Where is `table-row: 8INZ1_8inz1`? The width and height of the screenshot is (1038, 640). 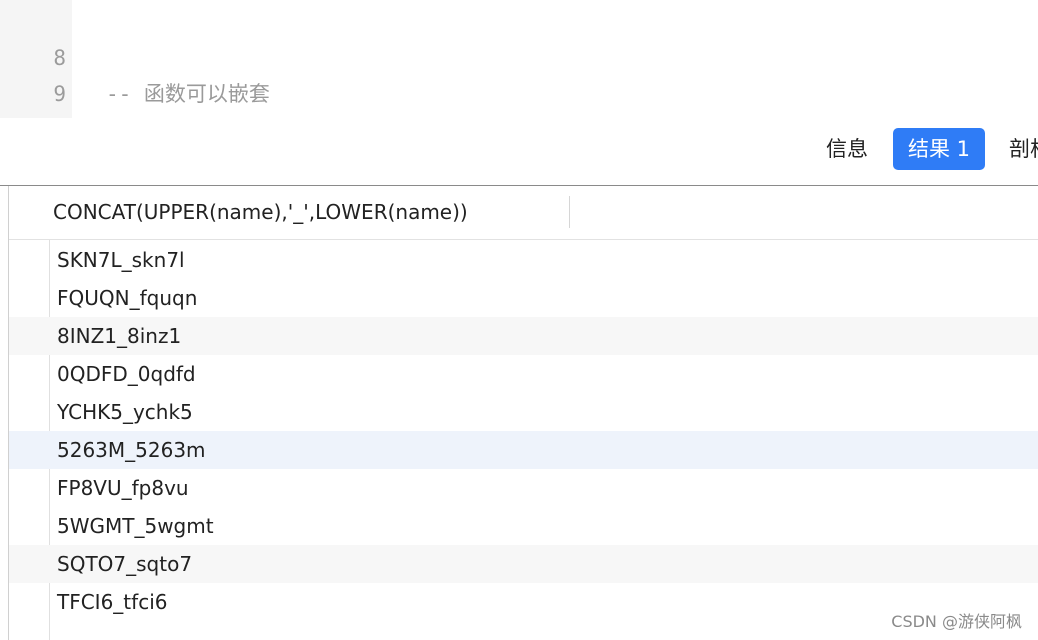
table-row: 8INZ1_8inz1 is located at coordinates (523, 336).